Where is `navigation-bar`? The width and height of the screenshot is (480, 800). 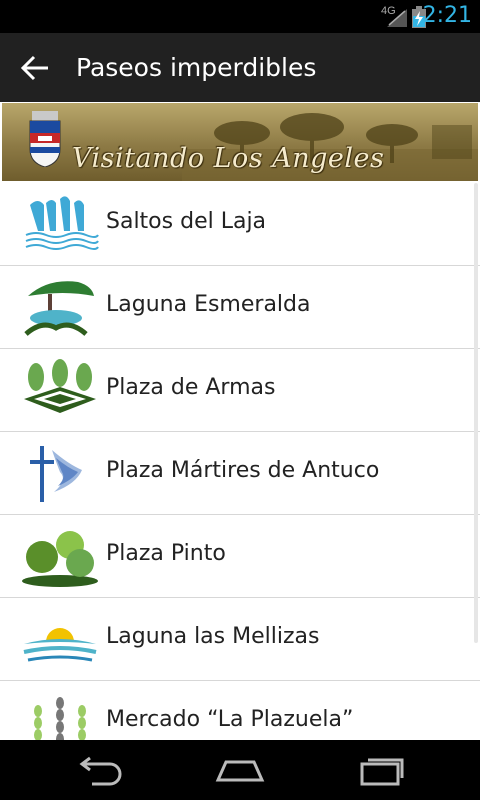 navigation-bar is located at coordinates (240, 770).